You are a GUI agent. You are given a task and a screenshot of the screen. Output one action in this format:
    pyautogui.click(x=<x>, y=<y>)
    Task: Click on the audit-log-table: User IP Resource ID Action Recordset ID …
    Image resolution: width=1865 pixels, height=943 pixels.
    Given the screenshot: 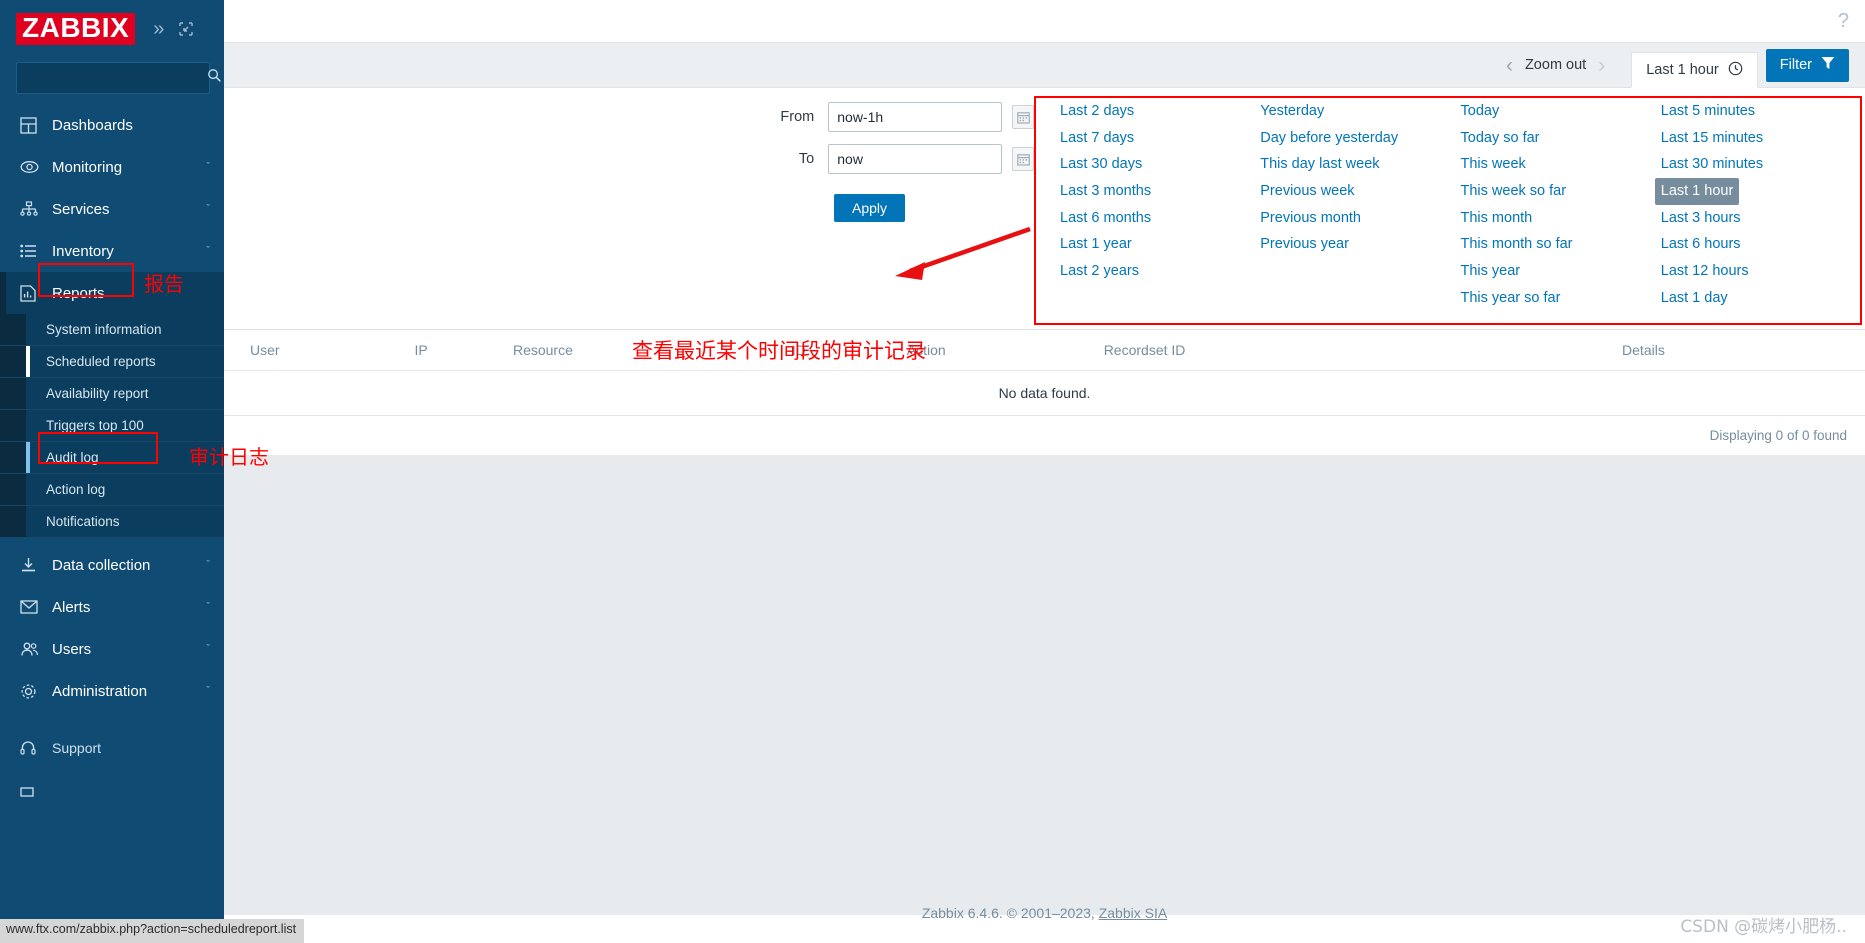 What is the action you would take?
    pyautogui.click(x=1044, y=373)
    